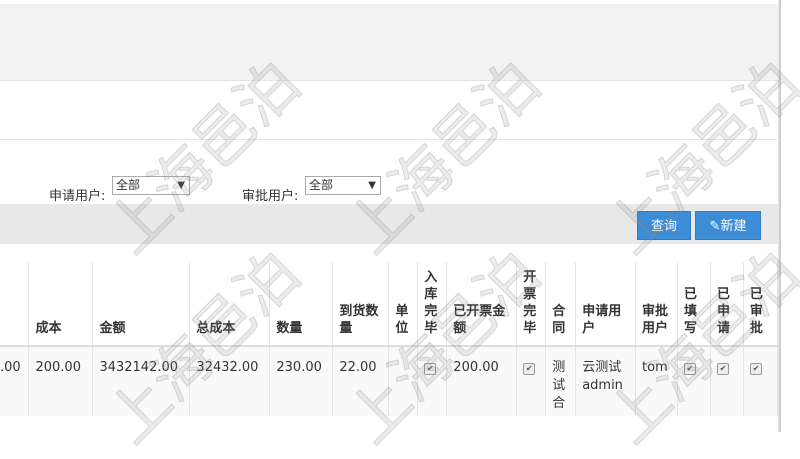 The width and height of the screenshot is (800, 459). Describe the element at coordinates (343, 185) in the screenshot. I see `approver-select: 全部 ▼` at that location.